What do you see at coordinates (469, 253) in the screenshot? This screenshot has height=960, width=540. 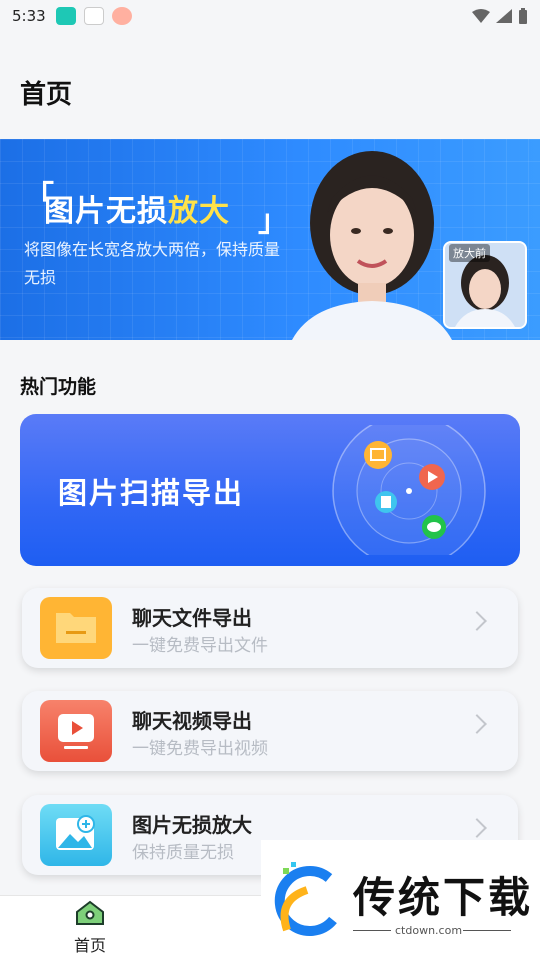 I see `thumbnail-label: 放大前` at bounding box center [469, 253].